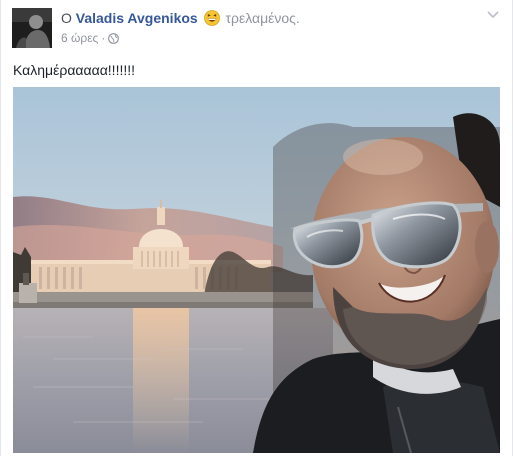 The width and height of the screenshot is (513, 456). I want to click on avatar, so click(32, 28).